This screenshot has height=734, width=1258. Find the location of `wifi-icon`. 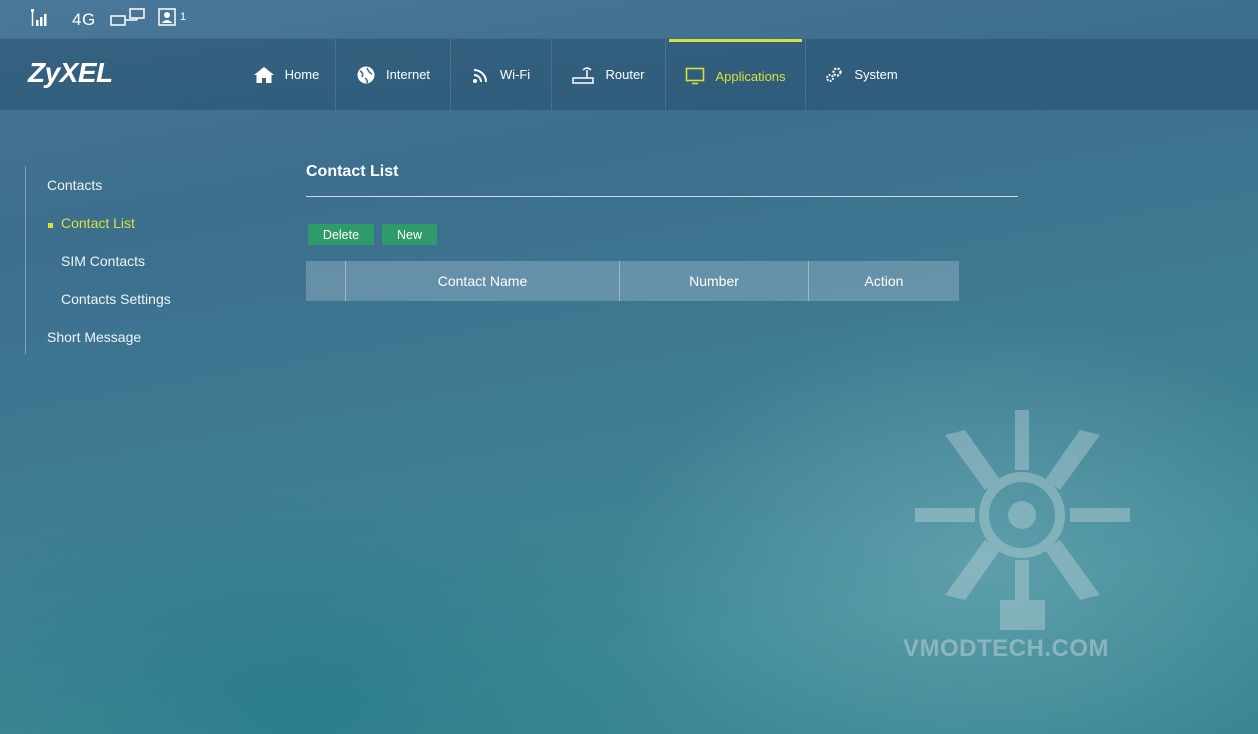

wifi-icon is located at coordinates (479, 75).